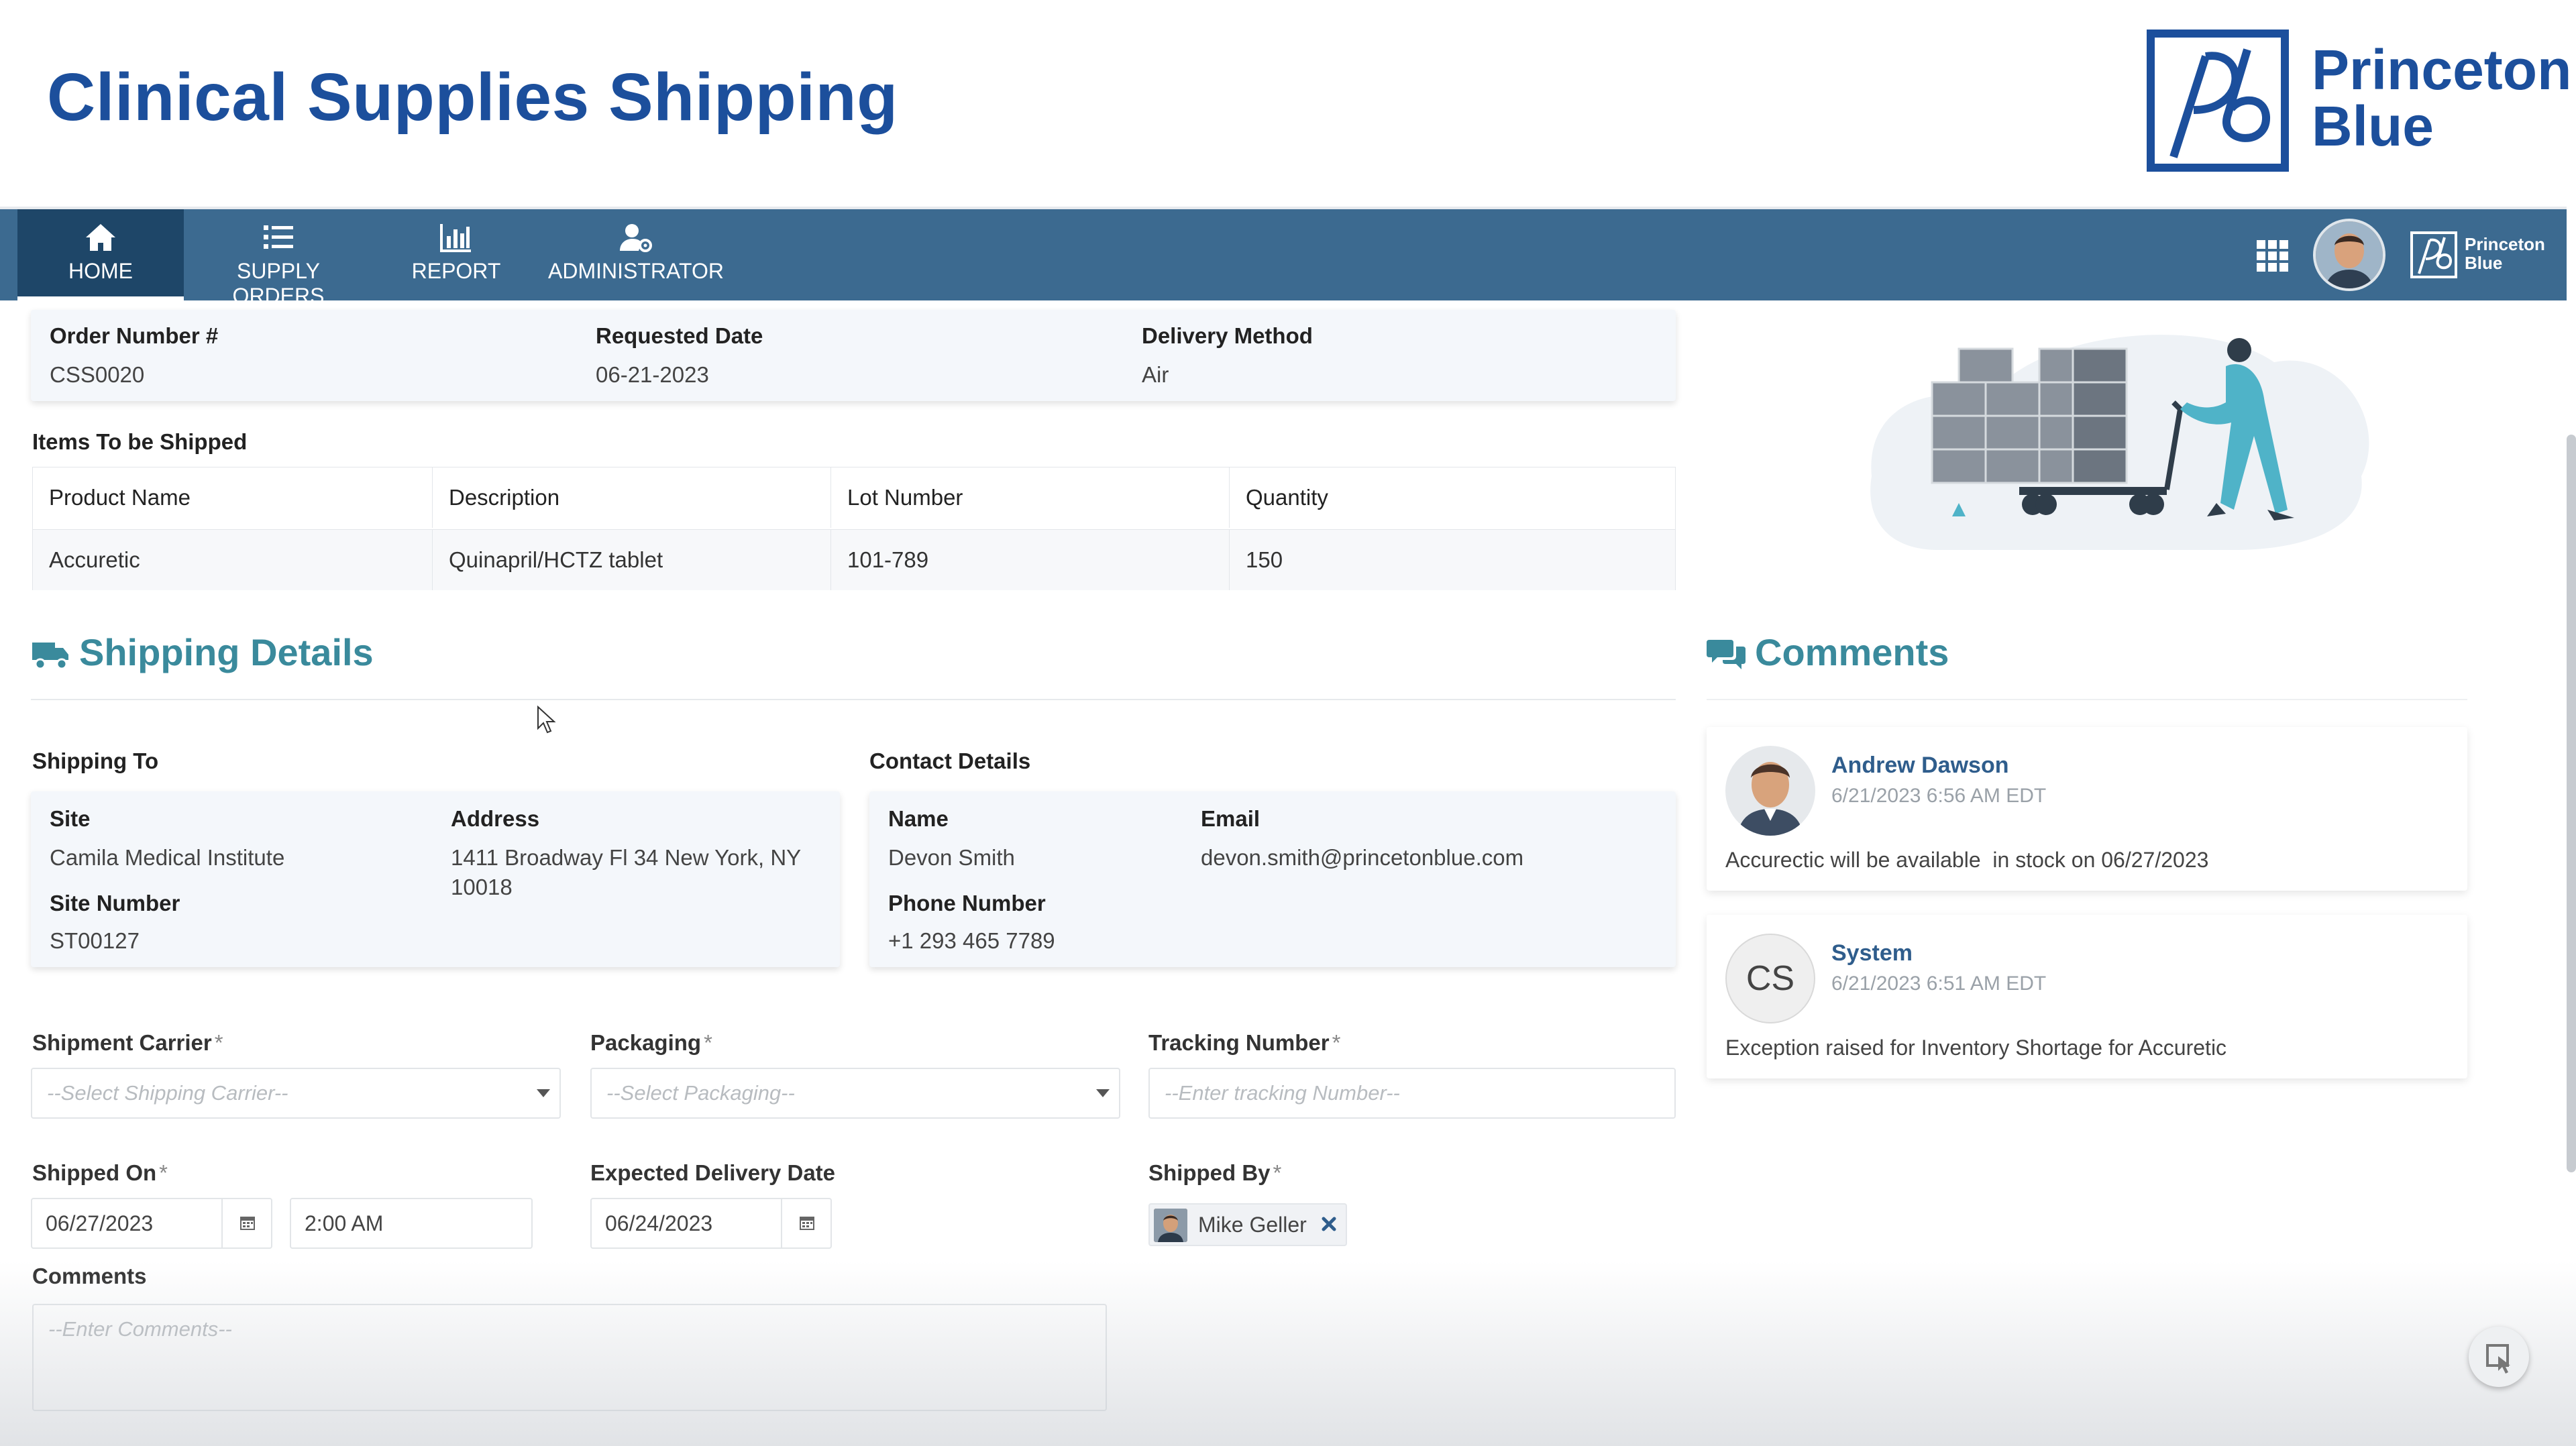  I want to click on comments-placeholder: --Enter Comments--, so click(140, 1329).